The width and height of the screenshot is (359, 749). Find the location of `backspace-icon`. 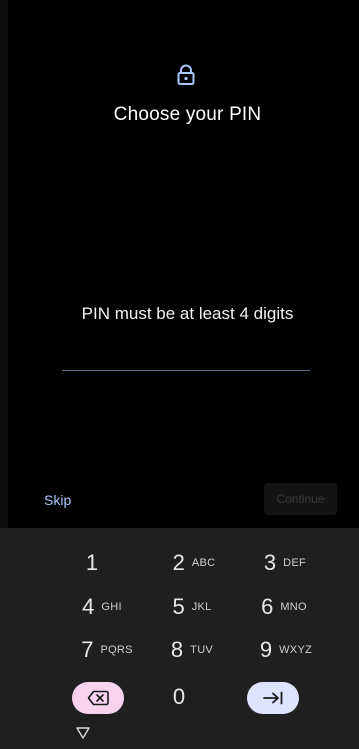

backspace-icon is located at coordinates (98, 698).